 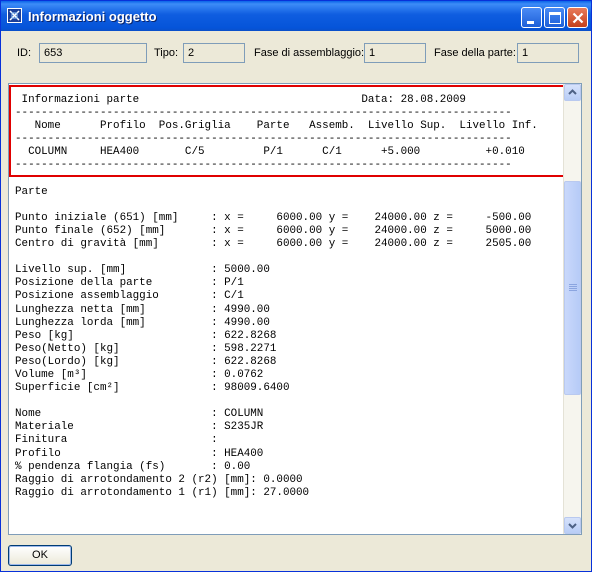 What do you see at coordinates (572, 288) in the screenshot?
I see `scroll-thumb` at bounding box center [572, 288].